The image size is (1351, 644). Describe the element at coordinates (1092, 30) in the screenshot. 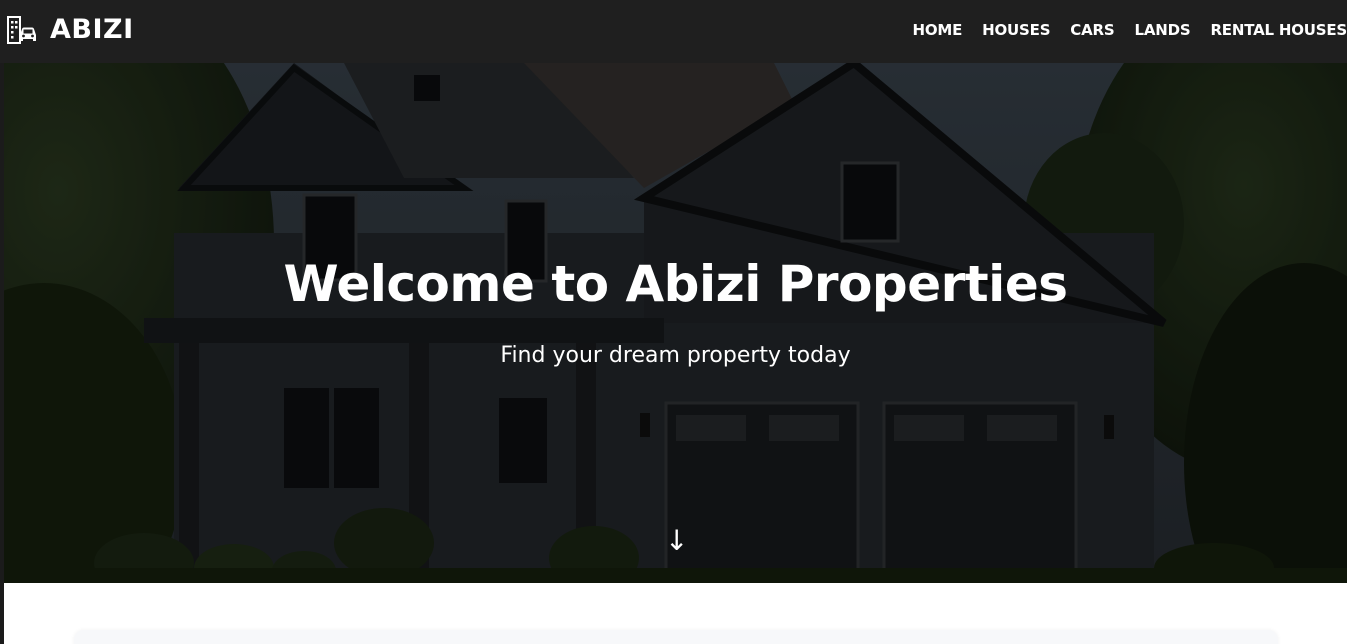

I see `nav-link-cars: CARS` at that location.